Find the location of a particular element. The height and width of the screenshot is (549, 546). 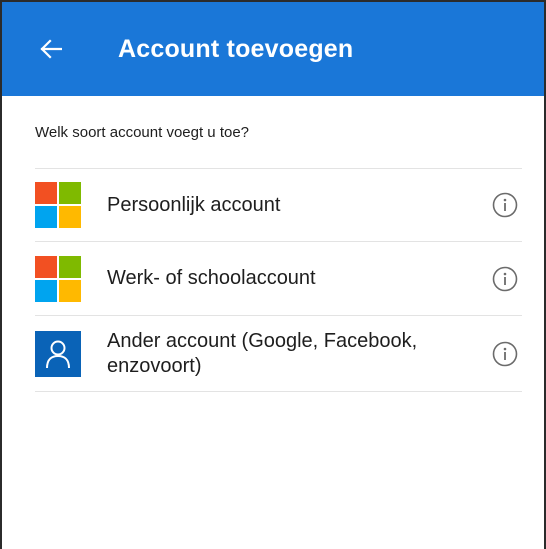

account-type-question: Welk soort account voegt u toe? is located at coordinates (278, 146).